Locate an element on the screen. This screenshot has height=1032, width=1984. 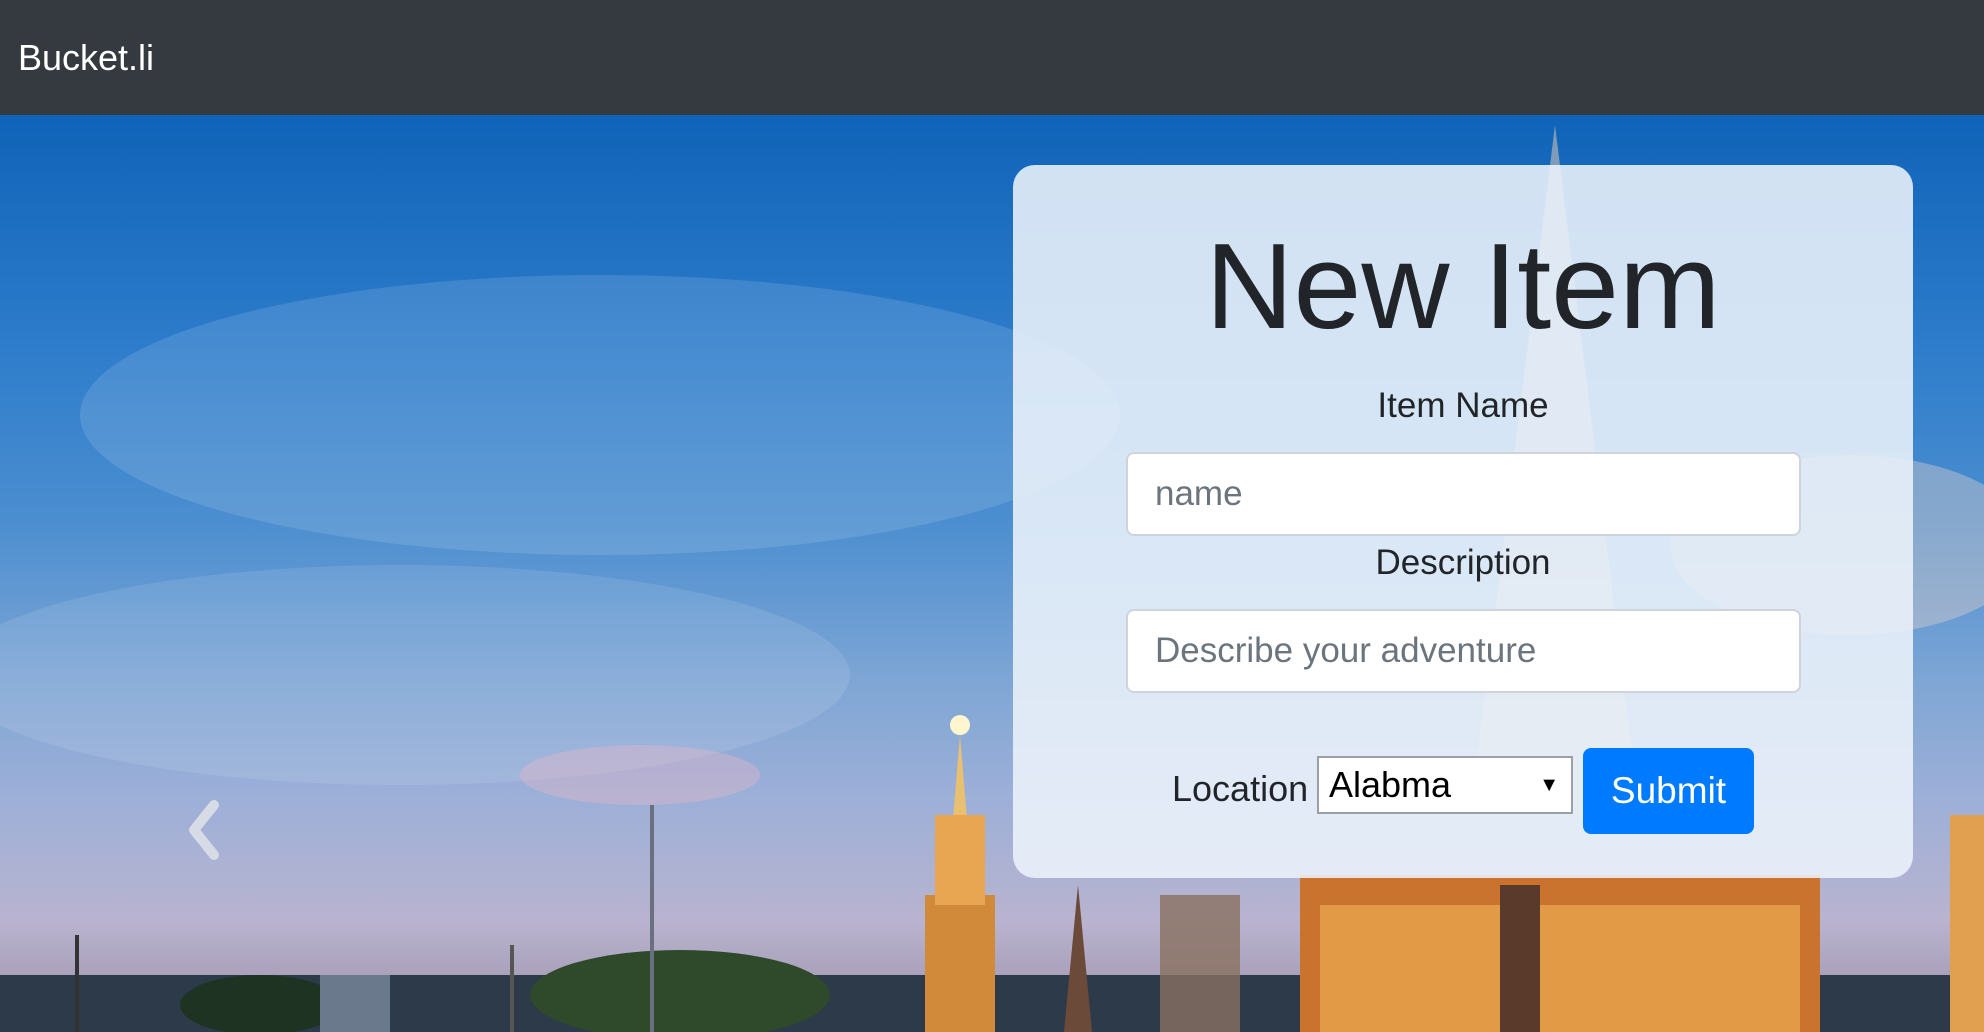
location-row: Location Alabma ▼ Submit is located at coordinates (1463, 791).